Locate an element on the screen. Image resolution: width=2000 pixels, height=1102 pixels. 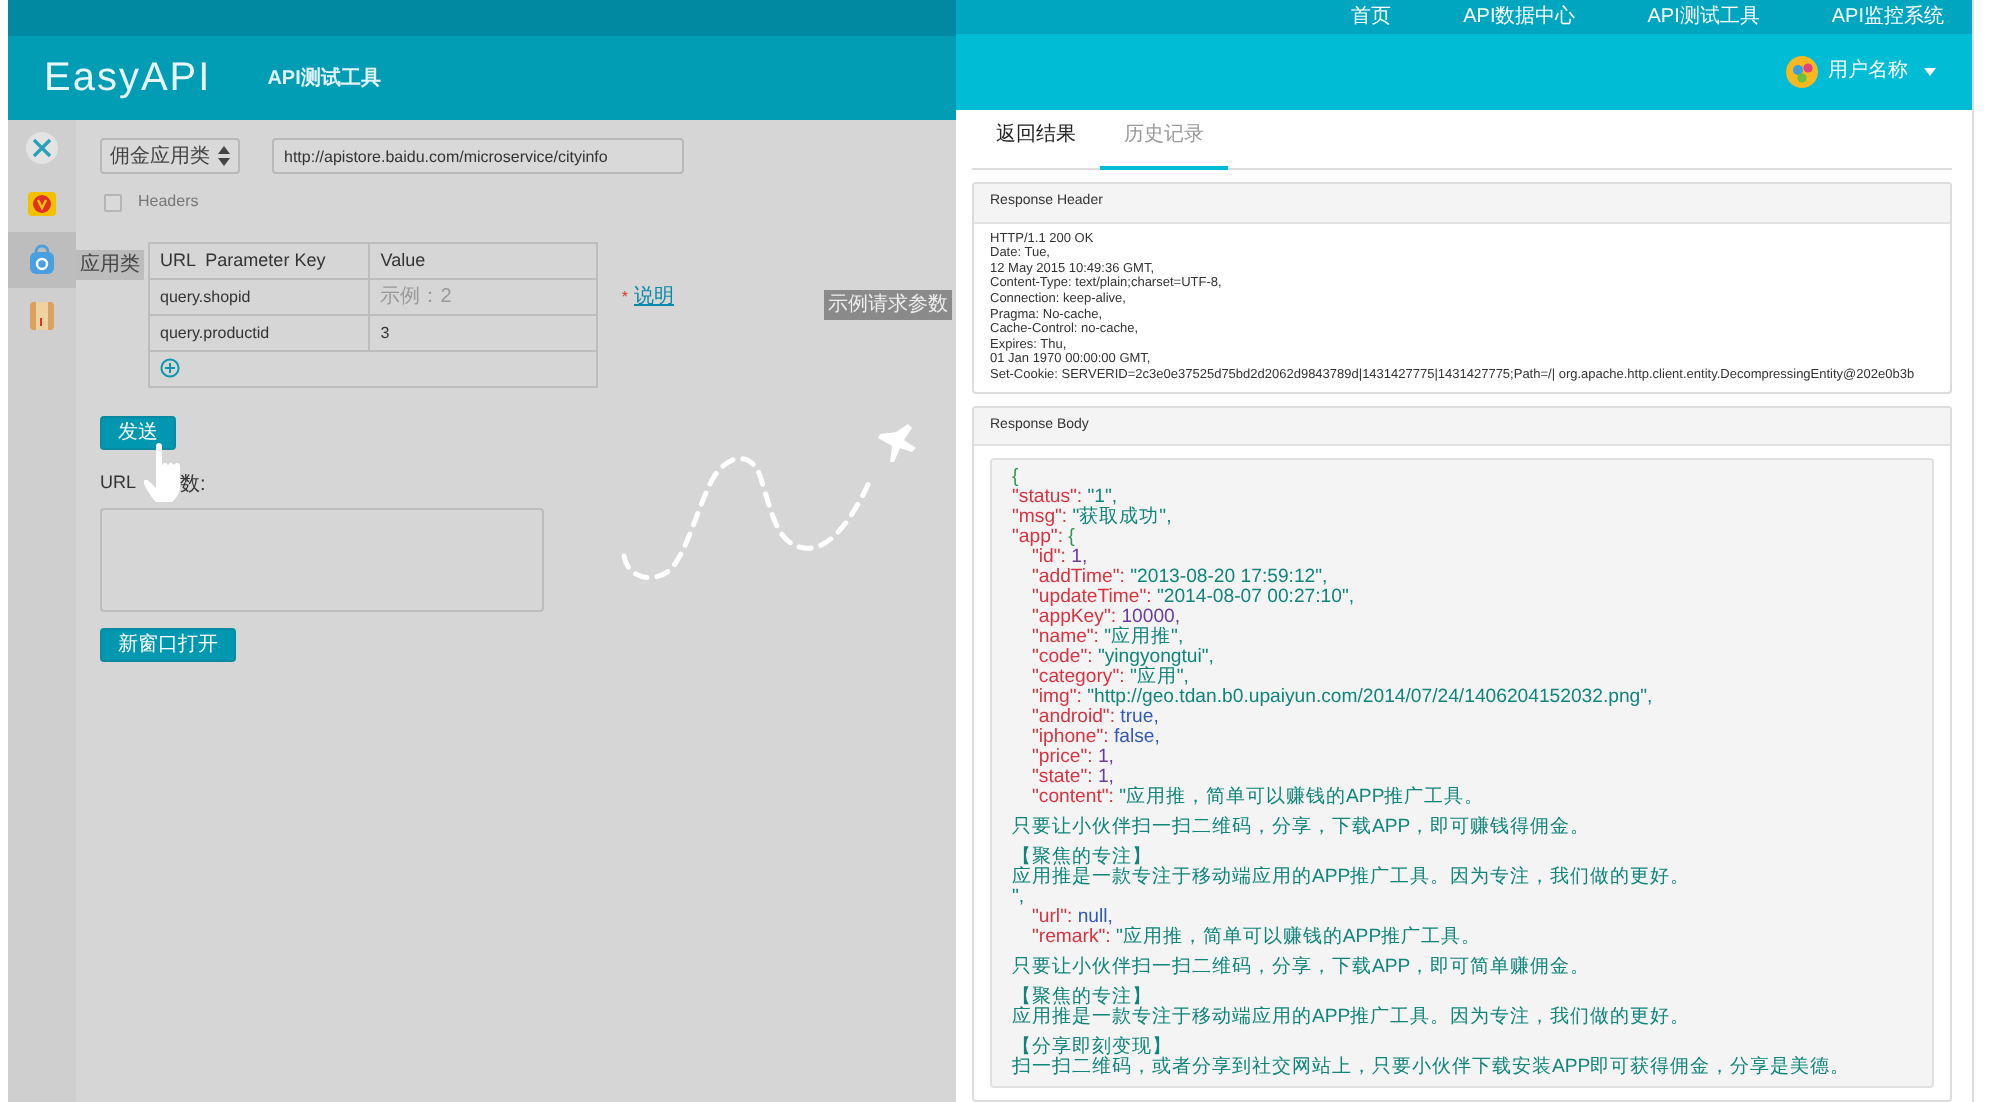
table-cell: query.shopid is located at coordinates (259, 297).